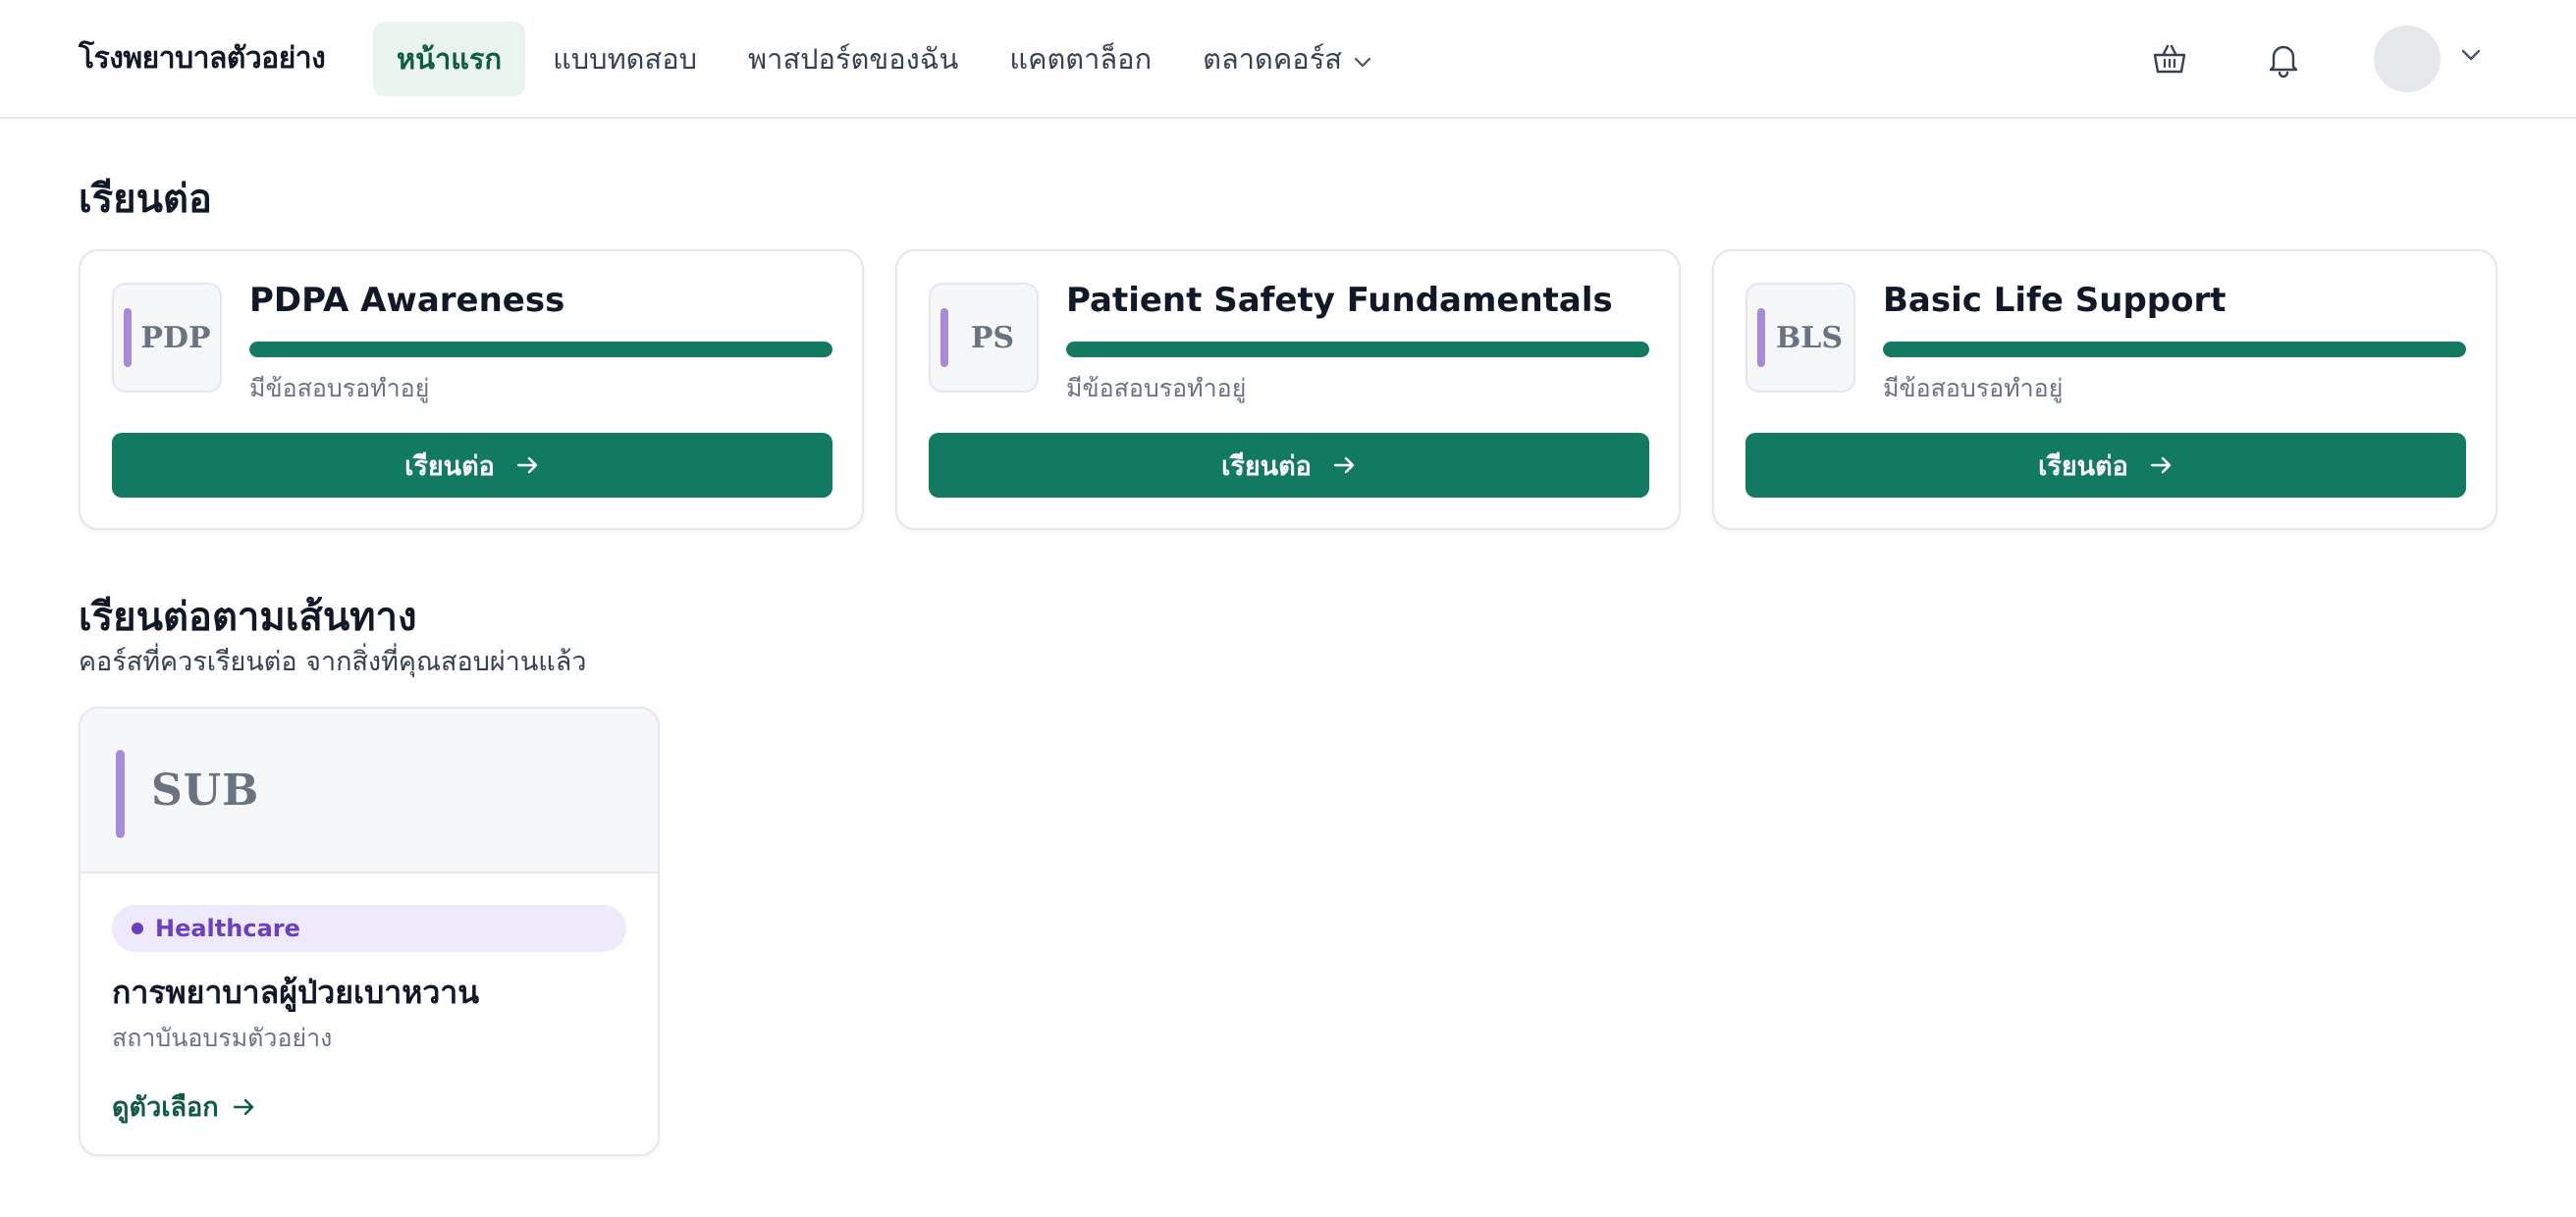  I want to click on course-thumbnail: BLS, so click(1800, 338).